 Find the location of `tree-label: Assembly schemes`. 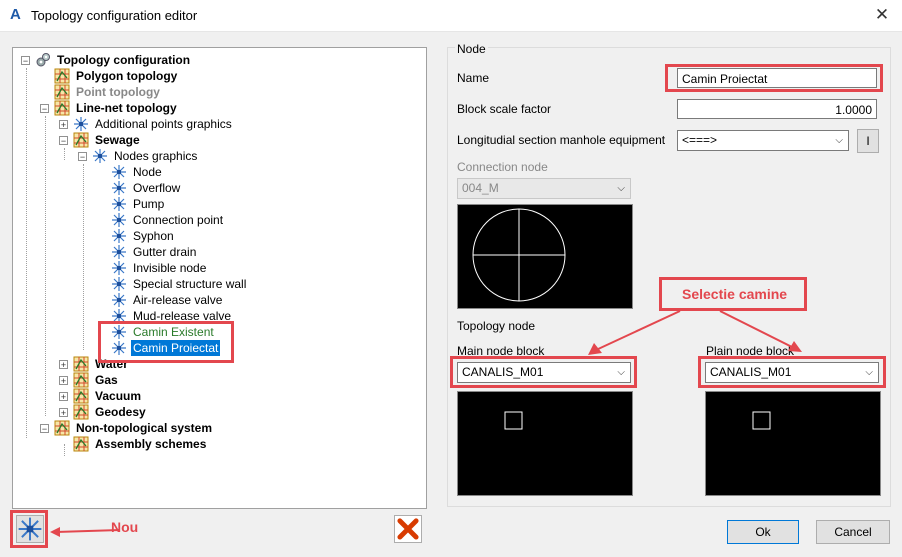

tree-label: Assembly schemes is located at coordinates (151, 444).